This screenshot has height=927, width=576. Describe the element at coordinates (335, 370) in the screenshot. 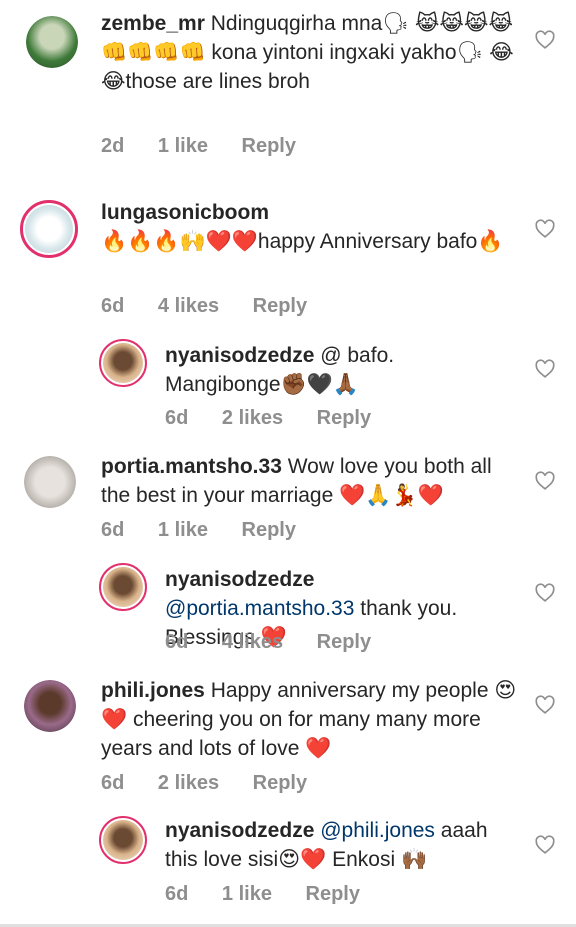

I see `comment-body: nyanisodzedze @ bafo. Mangibonge✊🏾🖤🙏🏾` at that location.